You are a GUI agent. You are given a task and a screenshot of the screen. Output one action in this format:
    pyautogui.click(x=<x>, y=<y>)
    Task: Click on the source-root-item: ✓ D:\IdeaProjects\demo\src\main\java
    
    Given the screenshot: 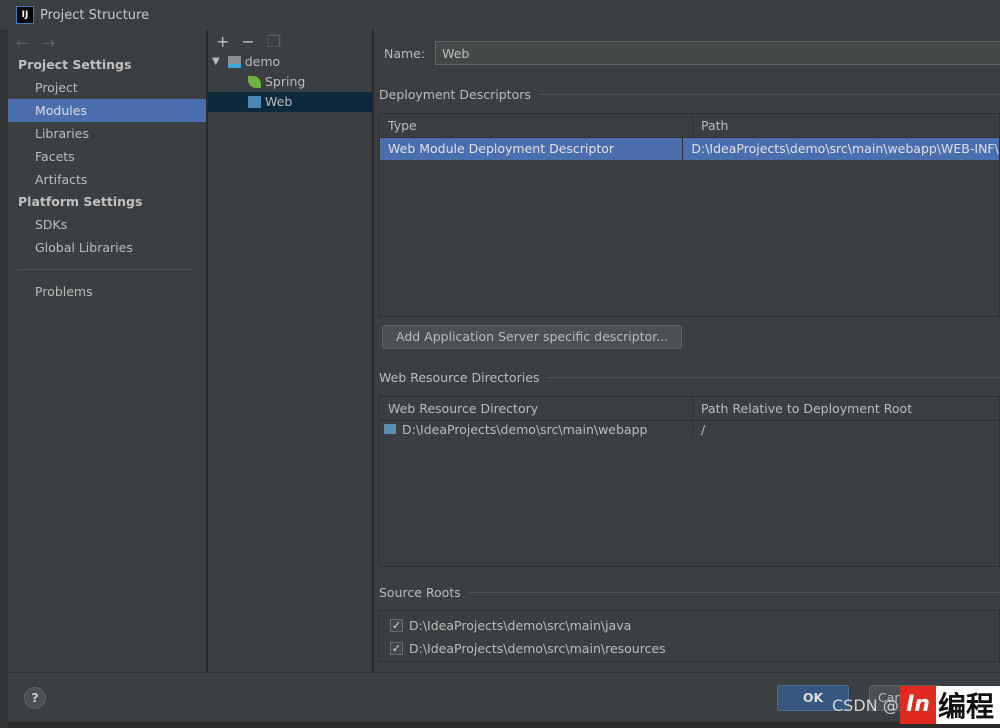 What is the action you would take?
    pyautogui.click(x=689, y=625)
    